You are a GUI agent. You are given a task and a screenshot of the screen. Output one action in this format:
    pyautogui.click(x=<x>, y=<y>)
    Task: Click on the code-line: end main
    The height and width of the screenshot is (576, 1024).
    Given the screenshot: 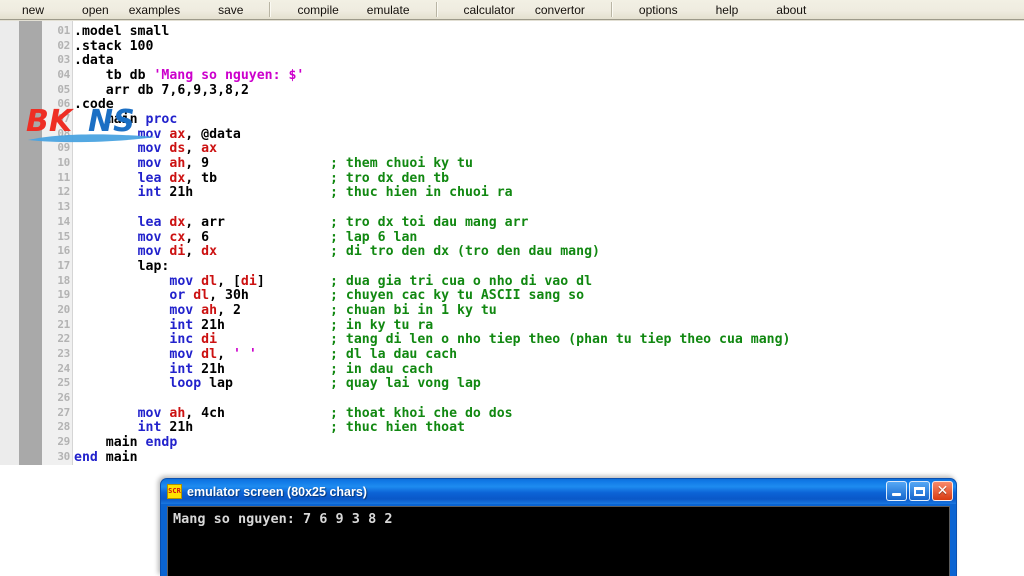 What is the action you would take?
    pyautogui.click(x=106, y=457)
    